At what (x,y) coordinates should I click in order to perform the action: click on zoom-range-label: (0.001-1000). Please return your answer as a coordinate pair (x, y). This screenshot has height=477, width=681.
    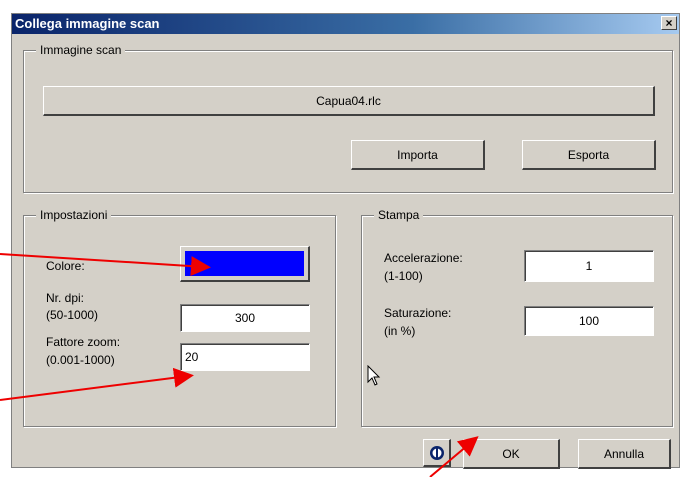
    Looking at the image, I should click on (80, 360).